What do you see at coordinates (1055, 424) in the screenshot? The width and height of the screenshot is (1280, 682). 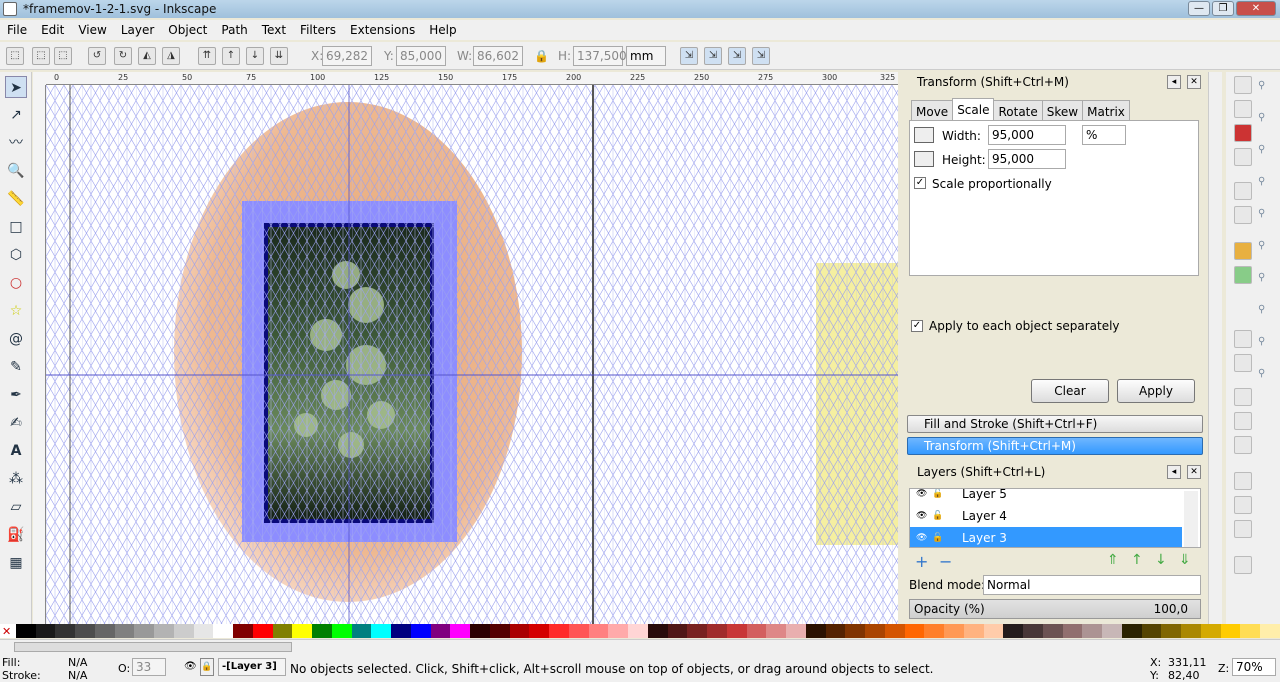 I see `fill-stroke-collapsed-bar: Fill and Stroke (Shift+Ctrl+F)` at bounding box center [1055, 424].